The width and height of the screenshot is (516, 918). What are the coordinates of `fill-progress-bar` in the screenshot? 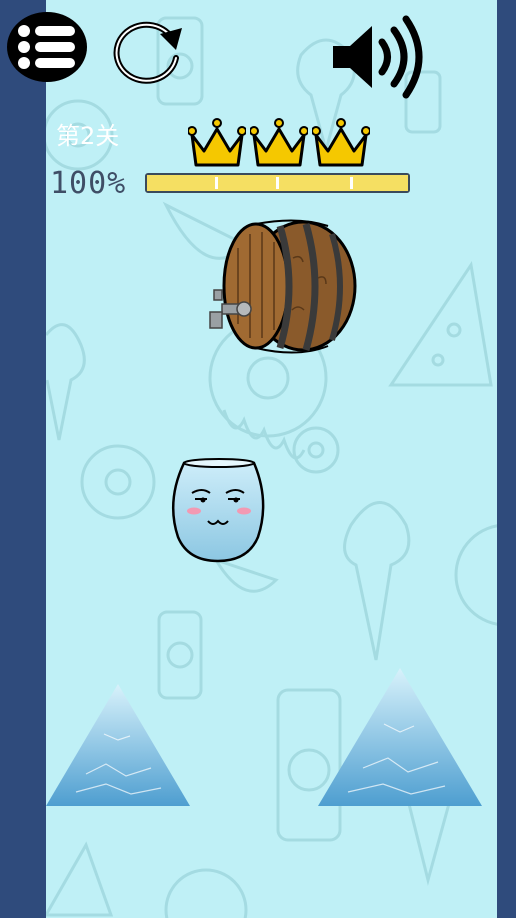 It's located at (277, 183).